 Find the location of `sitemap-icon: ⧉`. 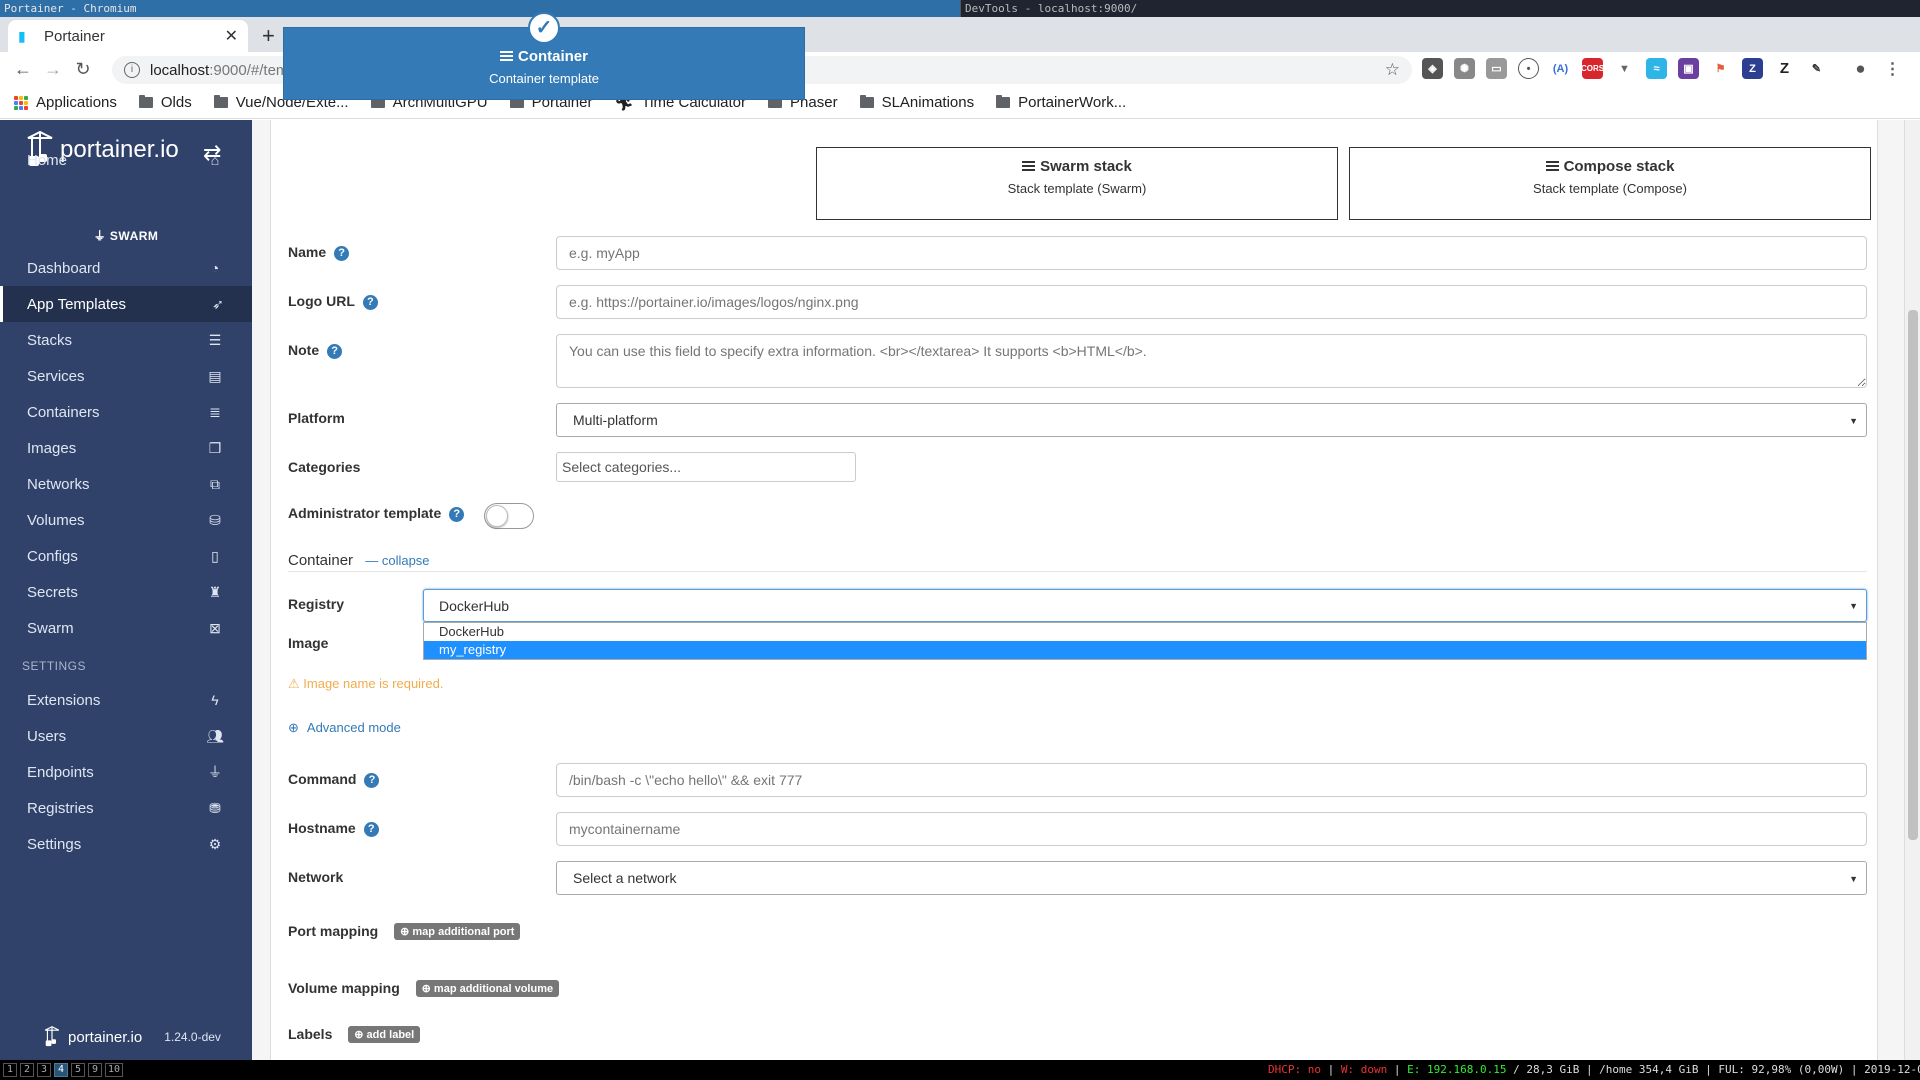

sitemap-icon: ⧉ is located at coordinates (215, 483).